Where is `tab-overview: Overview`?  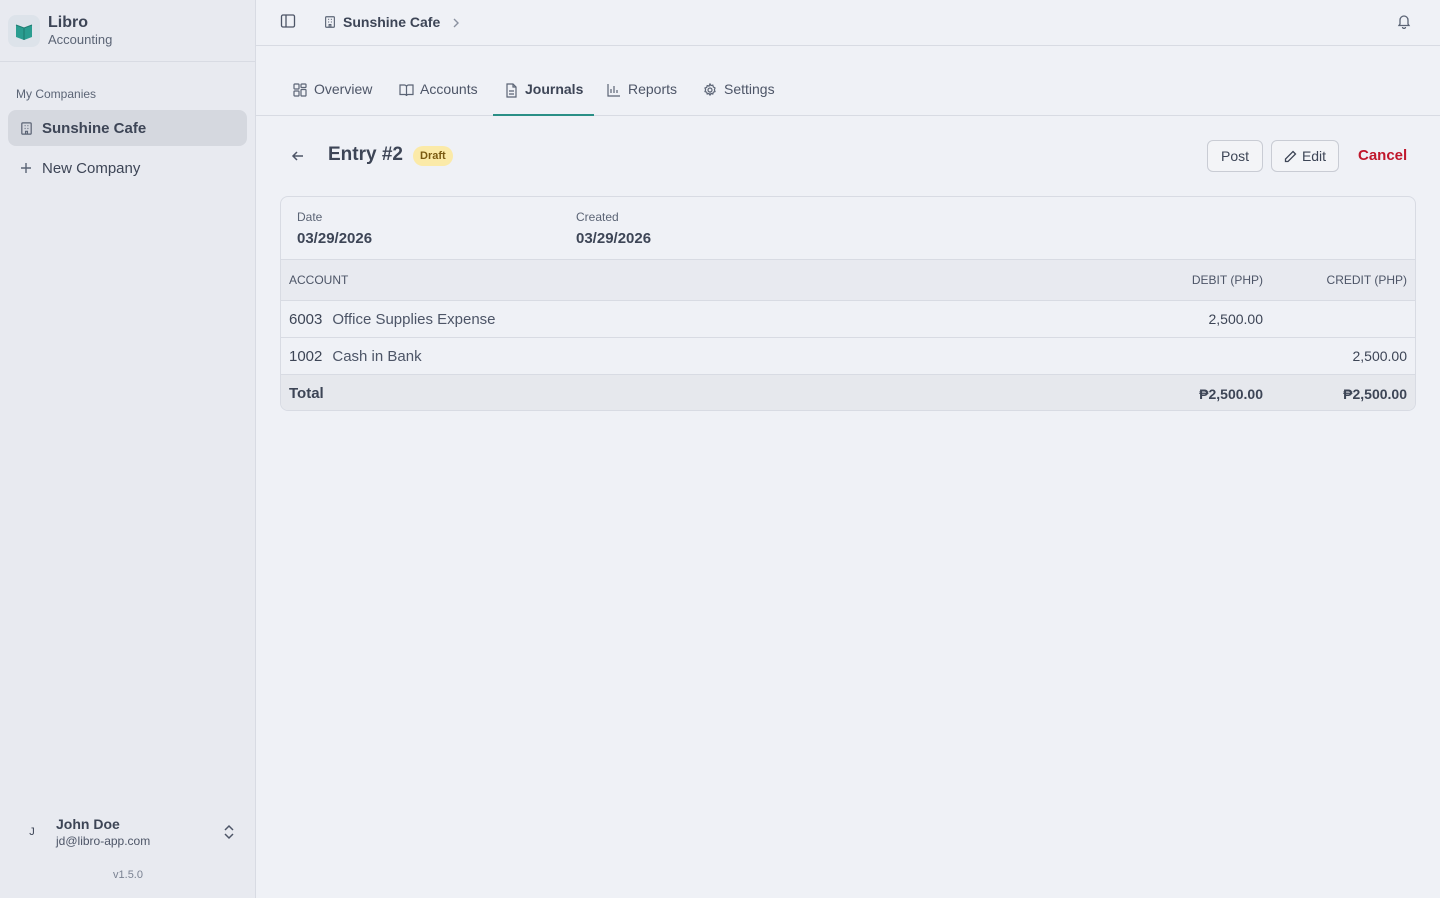 tab-overview: Overview is located at coordinates (332, 98).